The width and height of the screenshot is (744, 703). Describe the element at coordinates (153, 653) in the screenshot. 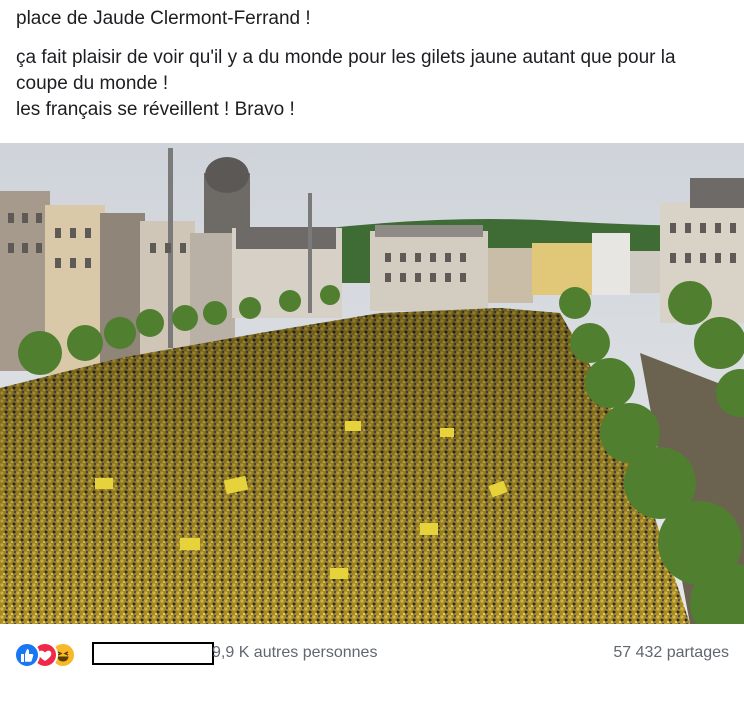

I see `redacted-names-box` at that location.